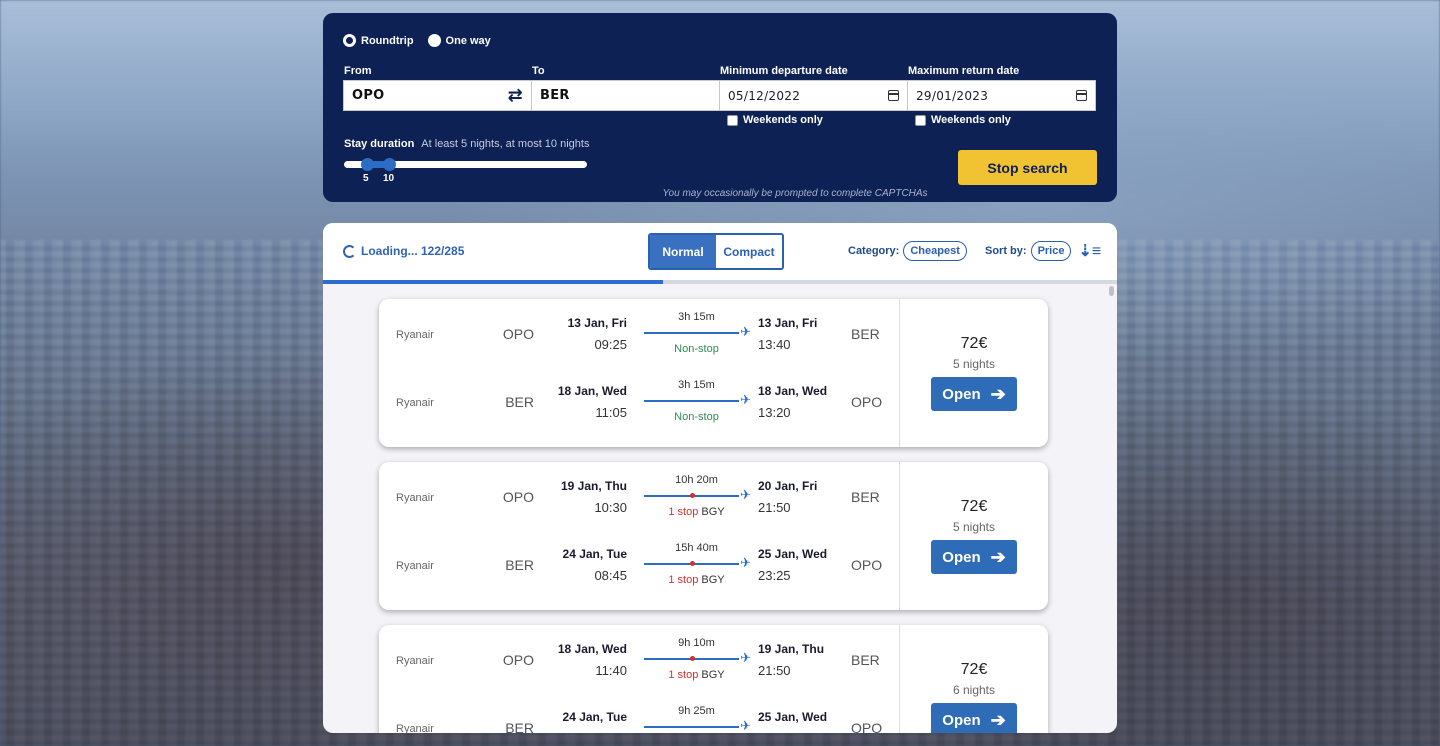 Image resolution: width=1440 pixels, height=746 pixels. I want to click on stops-info: 1 stop BGY, so click(696, 512).